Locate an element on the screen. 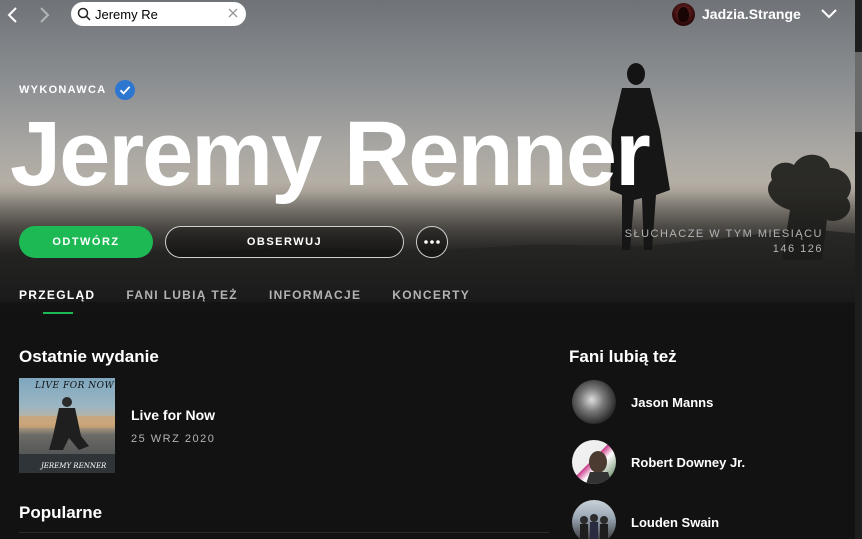 The height and width of the screenshot is (539, 862). search-box is located at coordinates (158, 14).